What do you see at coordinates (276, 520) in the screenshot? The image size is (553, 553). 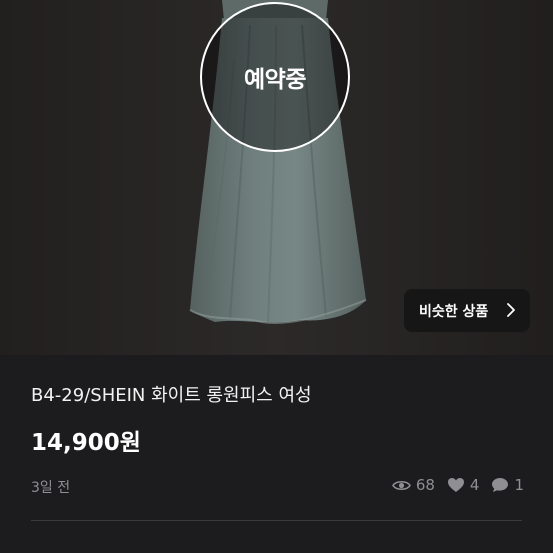 I see `divider` at bounding box center [276, 520].